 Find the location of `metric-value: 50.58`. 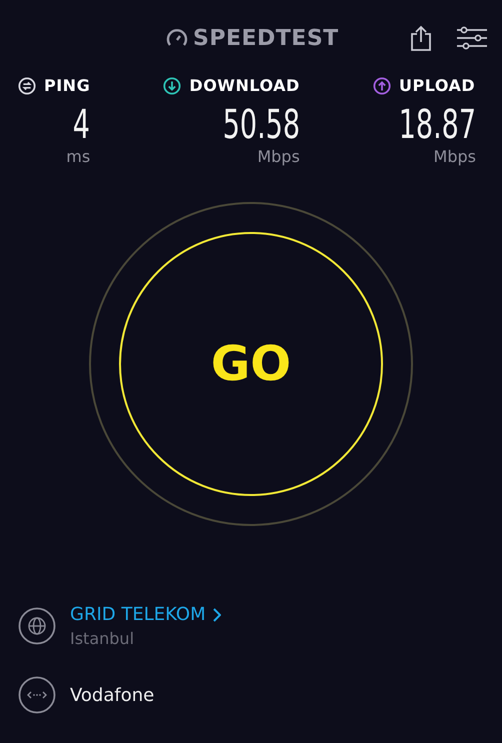

metric-value: 50.58 is located at coordinates (261, 125).